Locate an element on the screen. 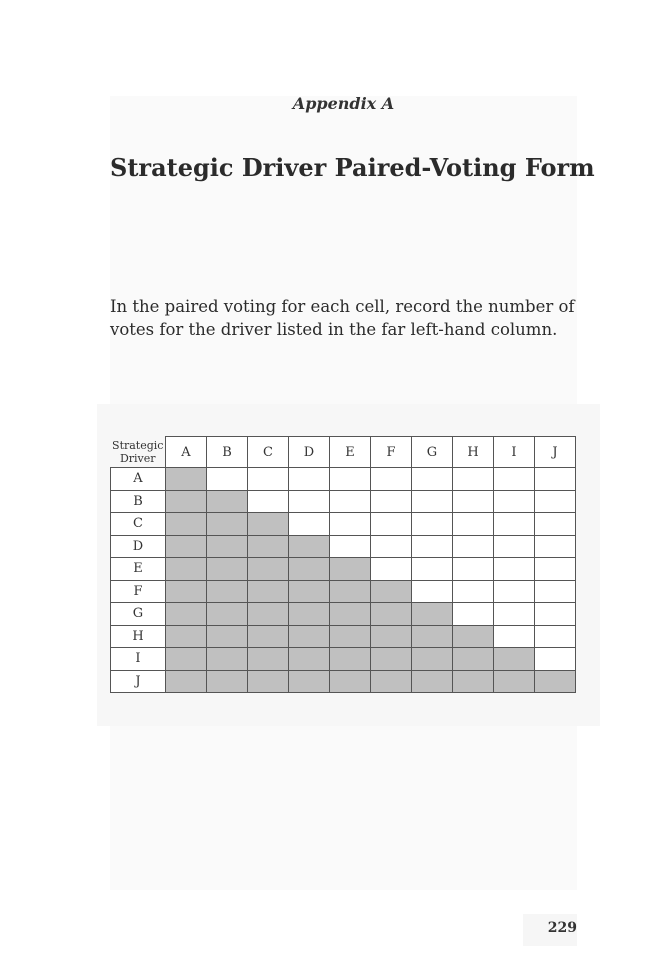 The width and height of the screenshot is (648, 972). table-row: G is located at coordinates (343, 614).